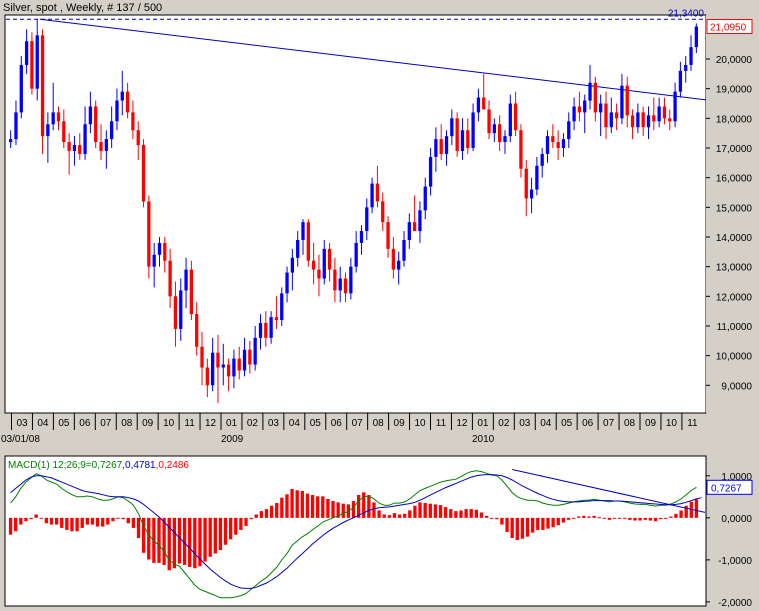  Describe the element at coordinates (728, 28) in the screenshot. I see `last-price-label: 21,0950` at that location.